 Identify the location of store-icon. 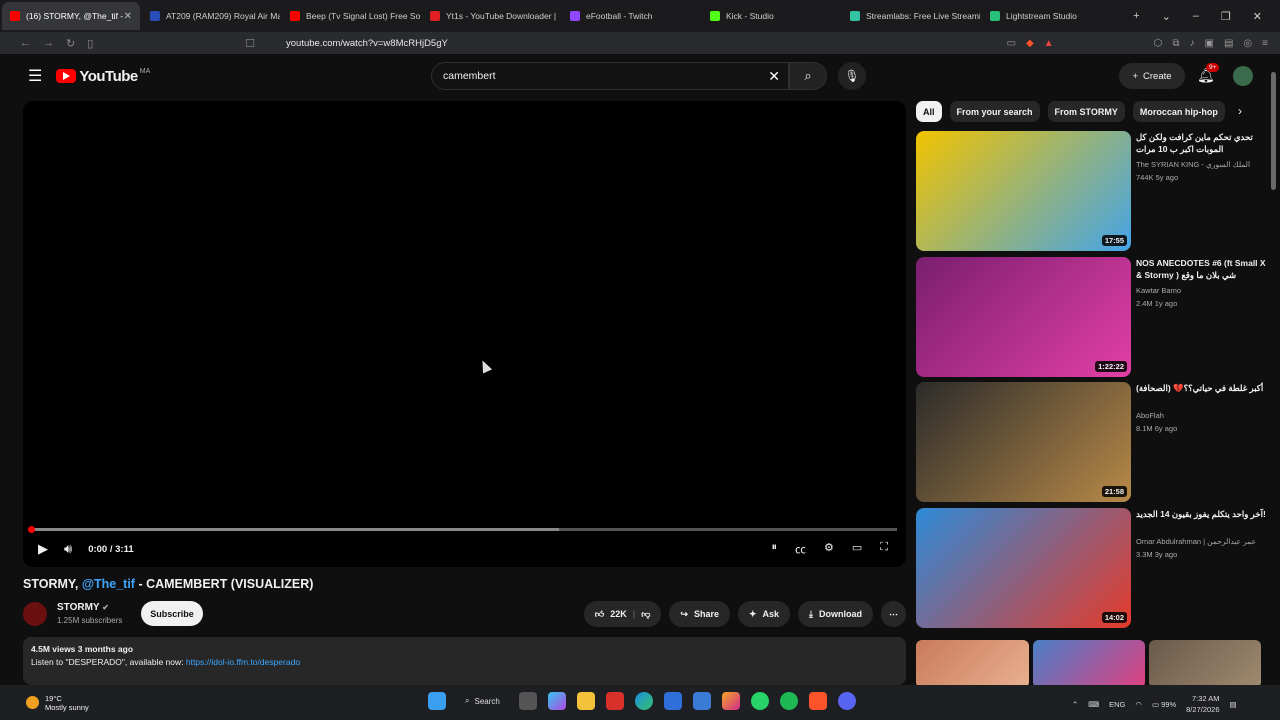
(672, 701).